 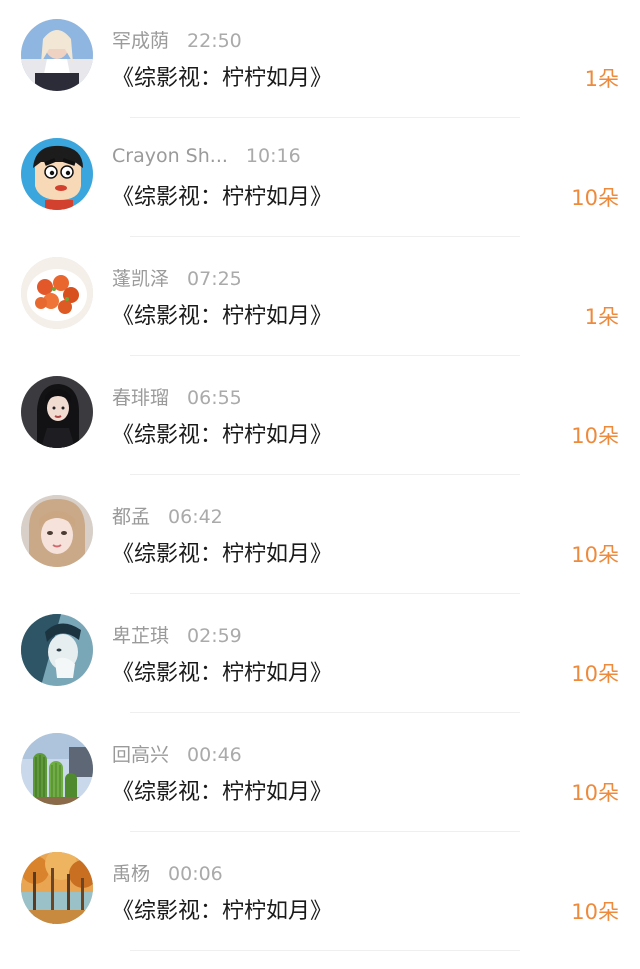 What do you see at coordinates (140, 277) in the screenshot?
I see `user-name: 蓬凯泽` at bounding box center [140, 277].